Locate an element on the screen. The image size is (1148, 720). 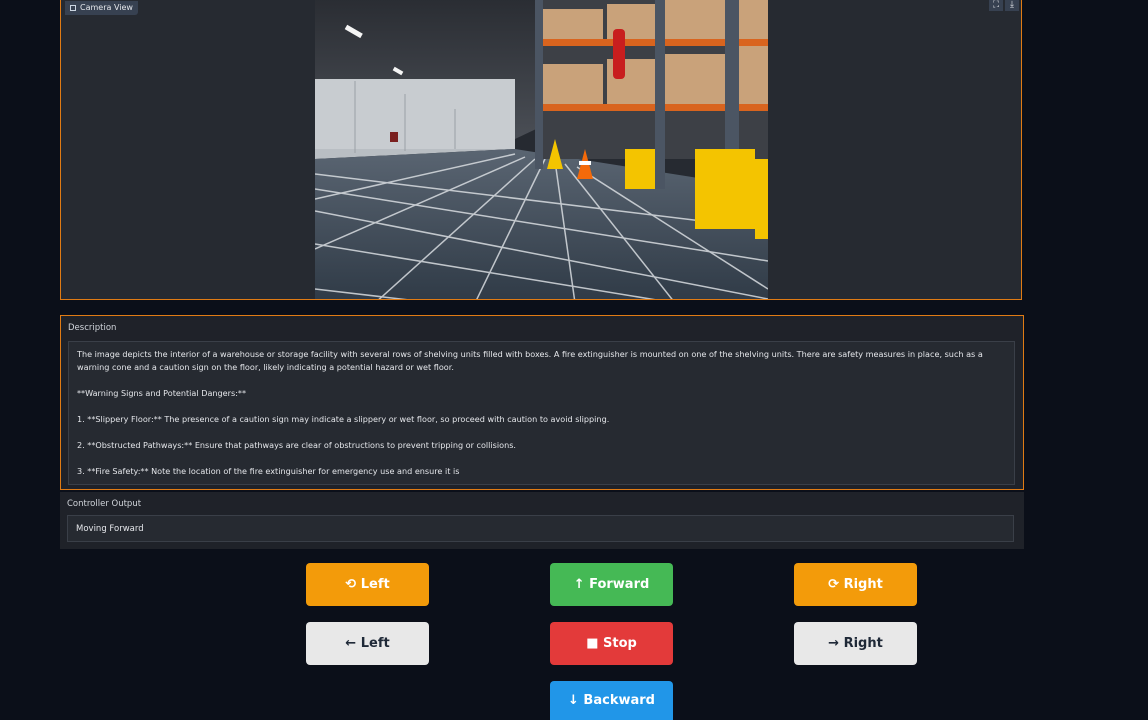
controller-output-field: Moving Forward is located at coordinates (540, 528).